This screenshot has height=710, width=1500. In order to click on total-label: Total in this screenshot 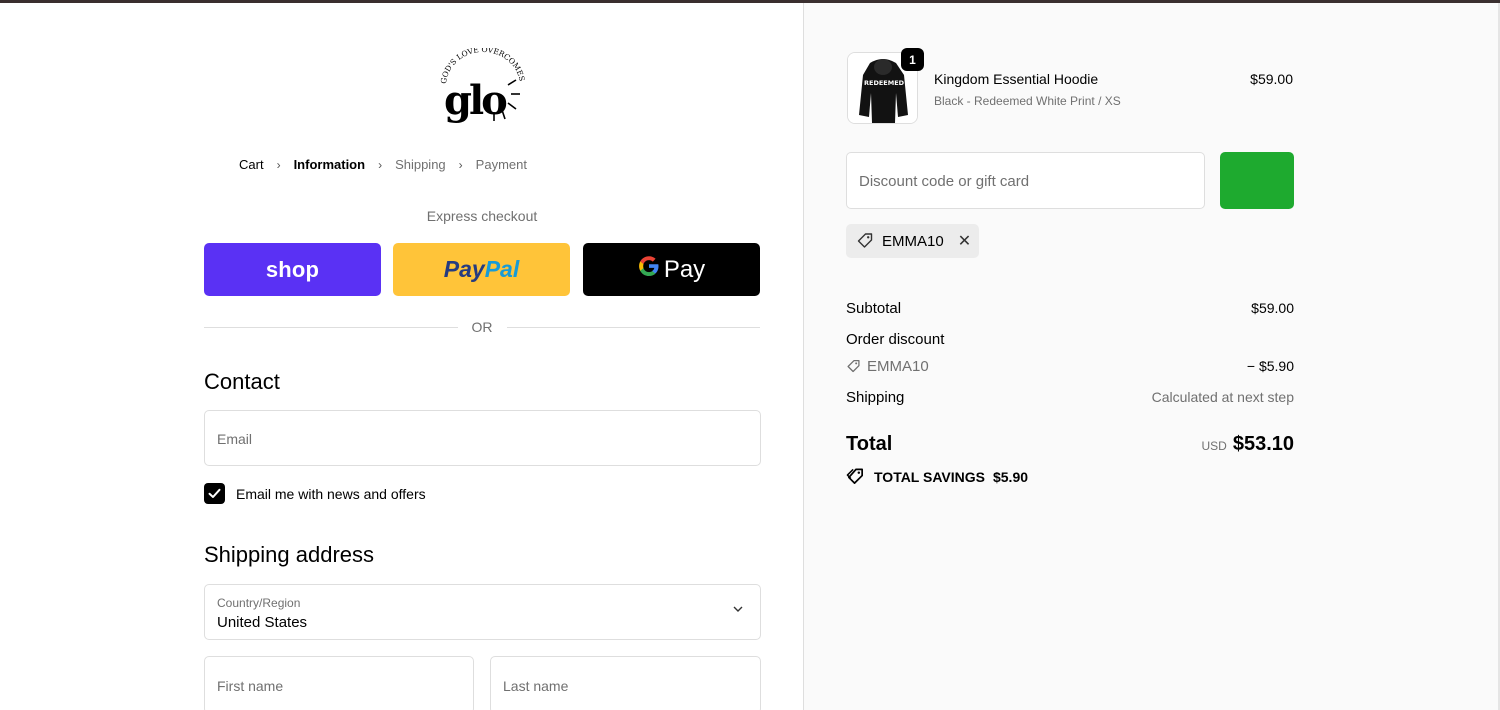, I will do `click(869, 444)`.